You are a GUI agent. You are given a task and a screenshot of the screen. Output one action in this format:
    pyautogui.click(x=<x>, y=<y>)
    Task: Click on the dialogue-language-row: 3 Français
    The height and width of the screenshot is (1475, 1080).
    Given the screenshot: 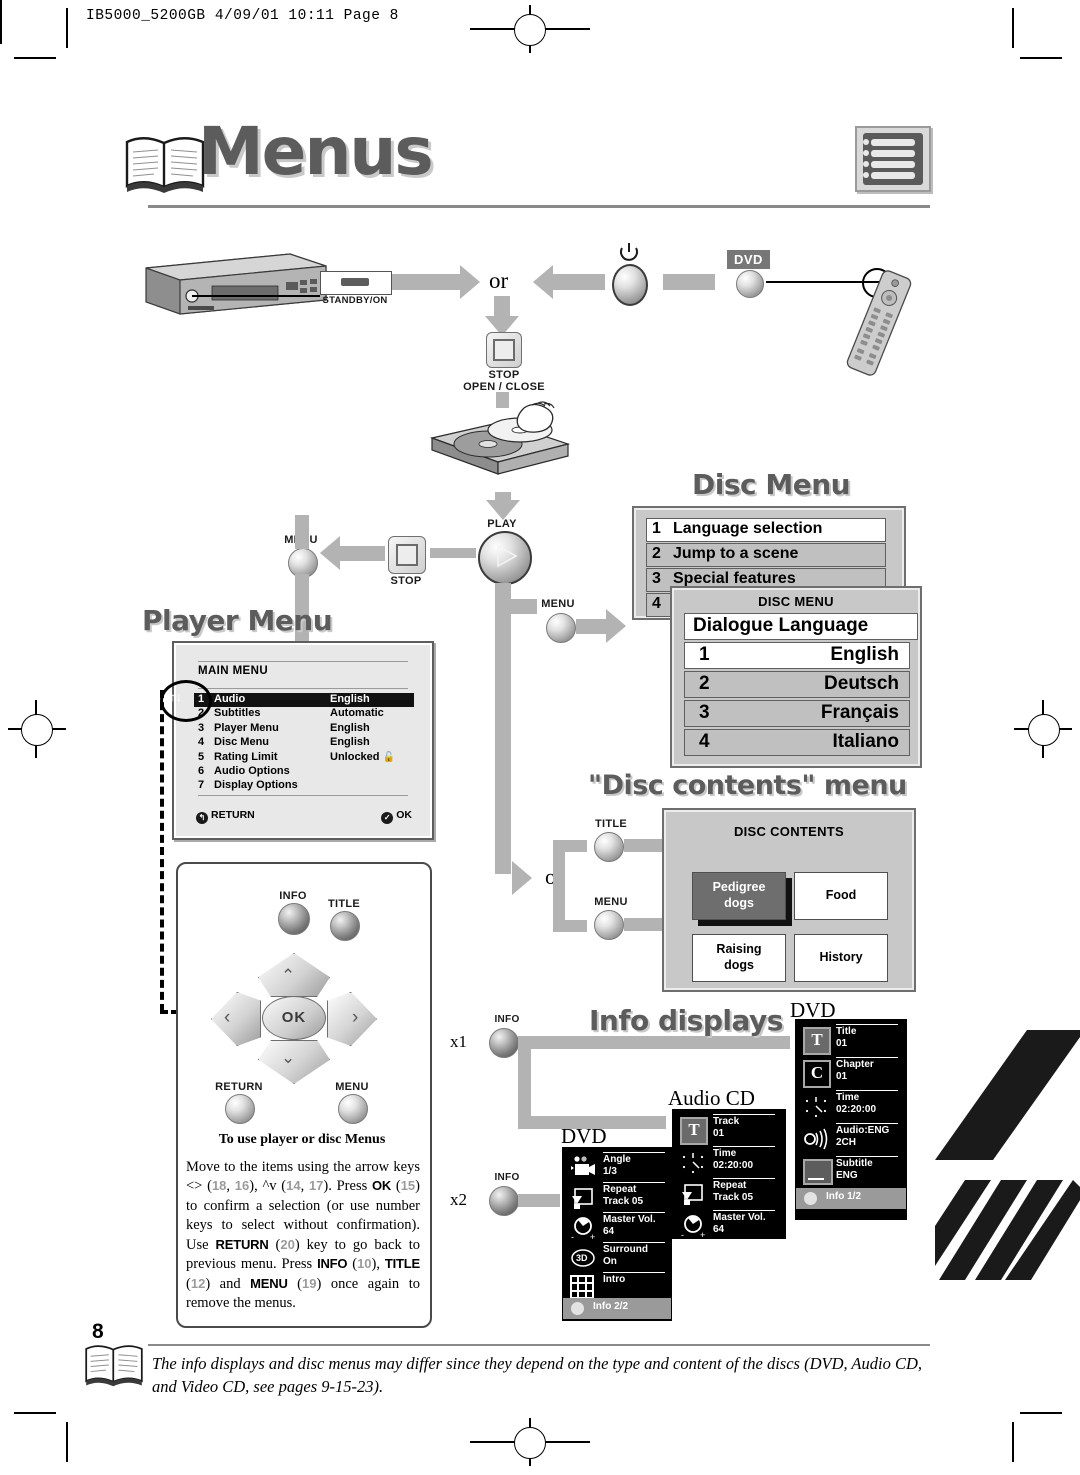 What is the action you would take?
    pyautogui.click(x=797, y=713)
    